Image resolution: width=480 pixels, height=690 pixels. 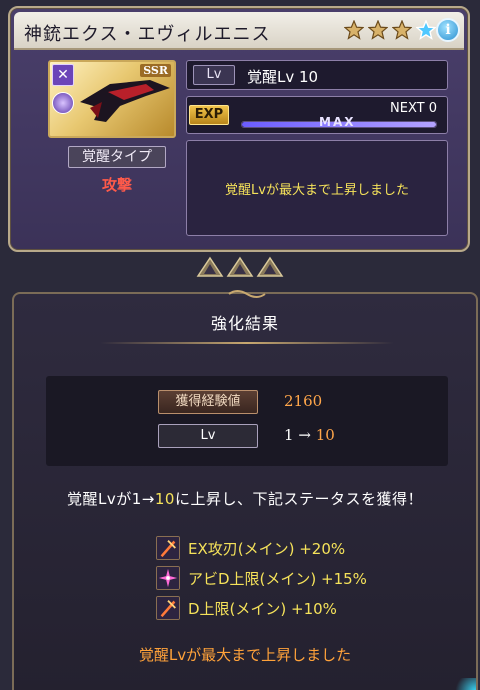 I want to click on level-up-arrows, so click(x=240, y=267).